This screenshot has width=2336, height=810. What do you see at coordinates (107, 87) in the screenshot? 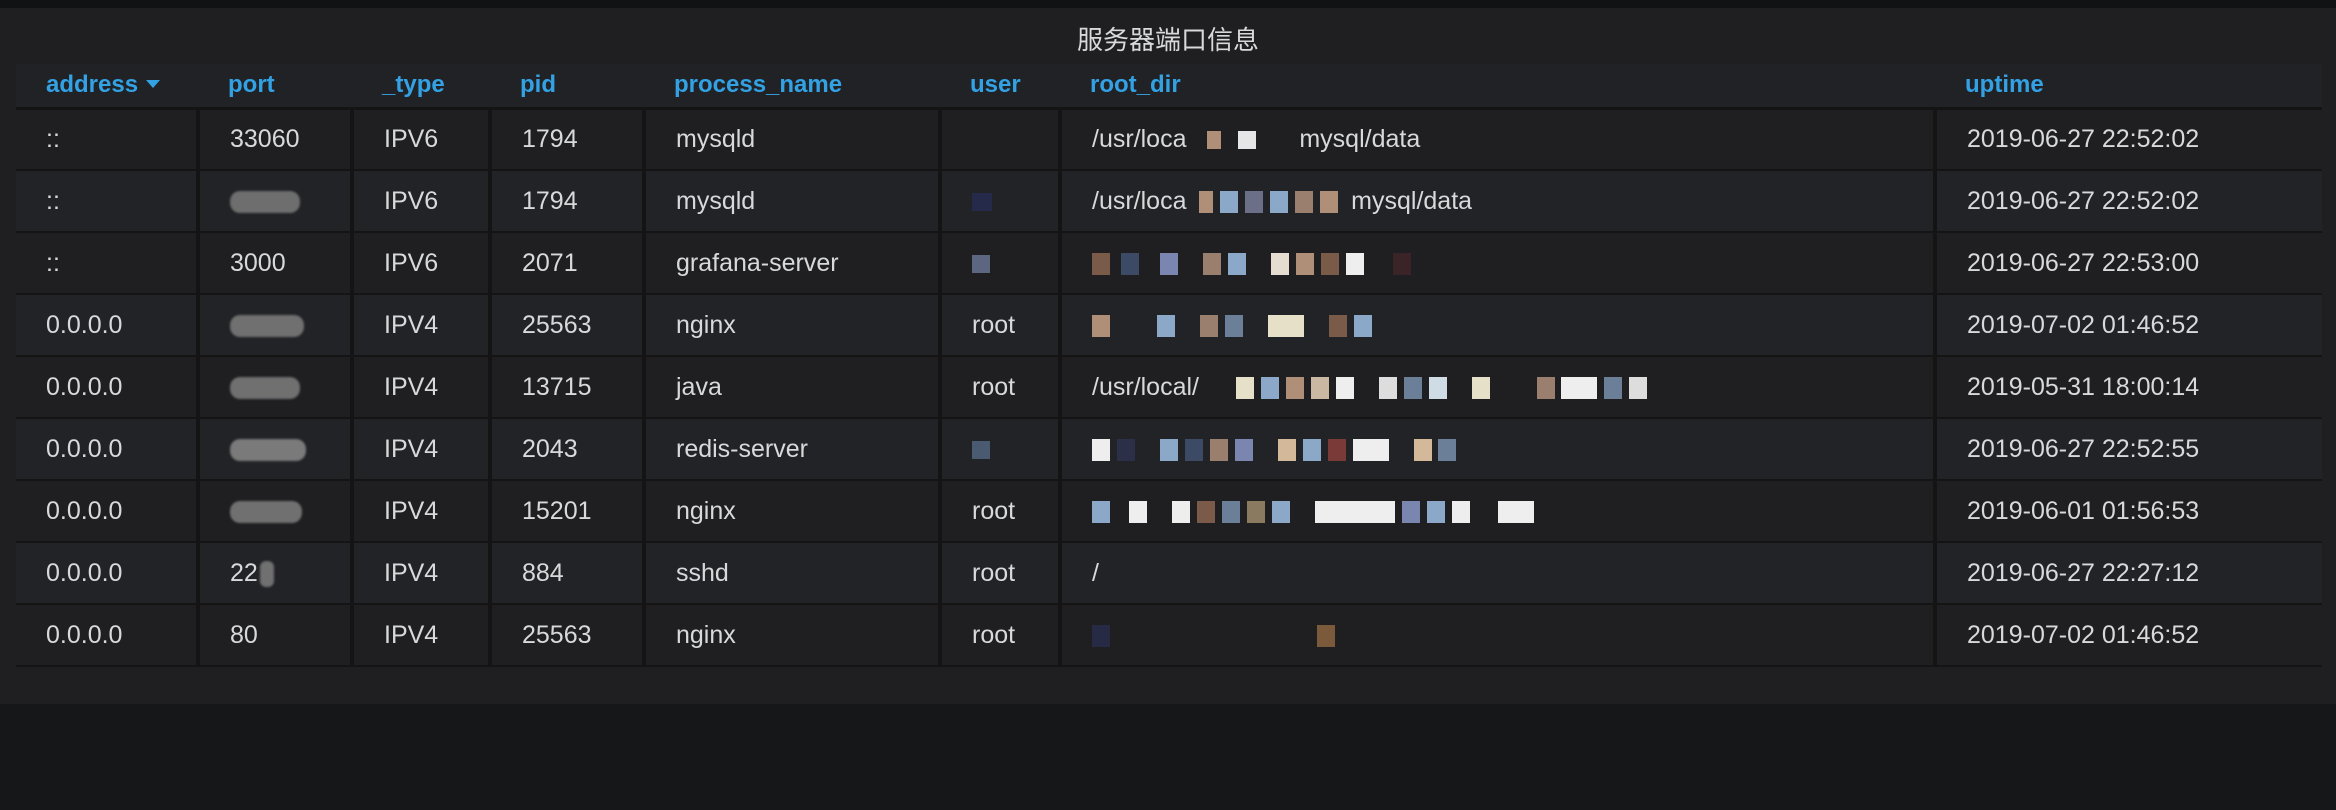
I see `column-header-address: address` at bounding box center [107, 87].